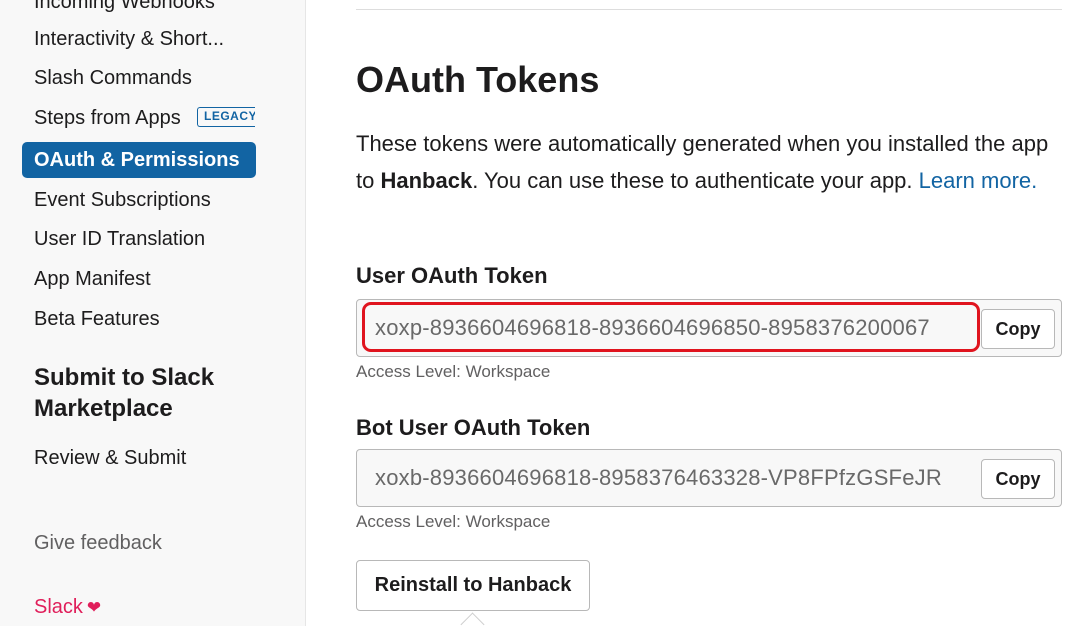  I want to click on slack-footer-label: Slack, so click(58, 607).